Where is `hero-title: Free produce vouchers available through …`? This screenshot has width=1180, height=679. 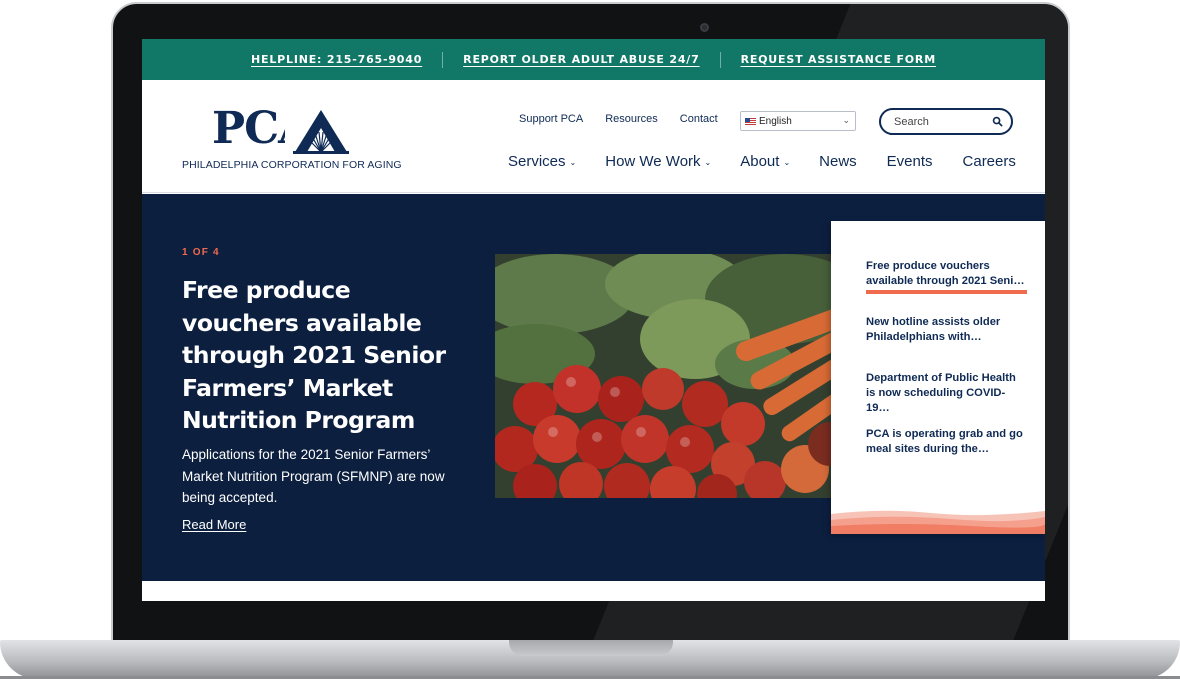
hero-title: Free produce vouchers available through … is located at coordinates (314, 355).